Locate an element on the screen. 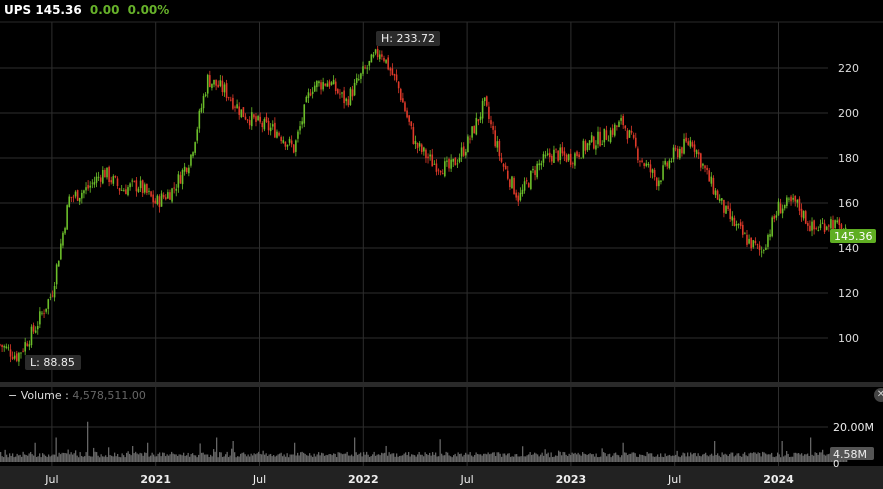  volume-sep: : is located at coordinates (67, 395).